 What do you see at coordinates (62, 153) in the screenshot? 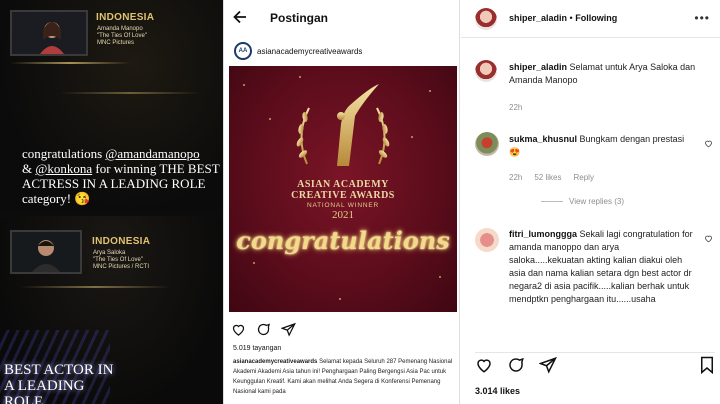
I see `caption-text: congratulations` at bounding box center [62, 153].